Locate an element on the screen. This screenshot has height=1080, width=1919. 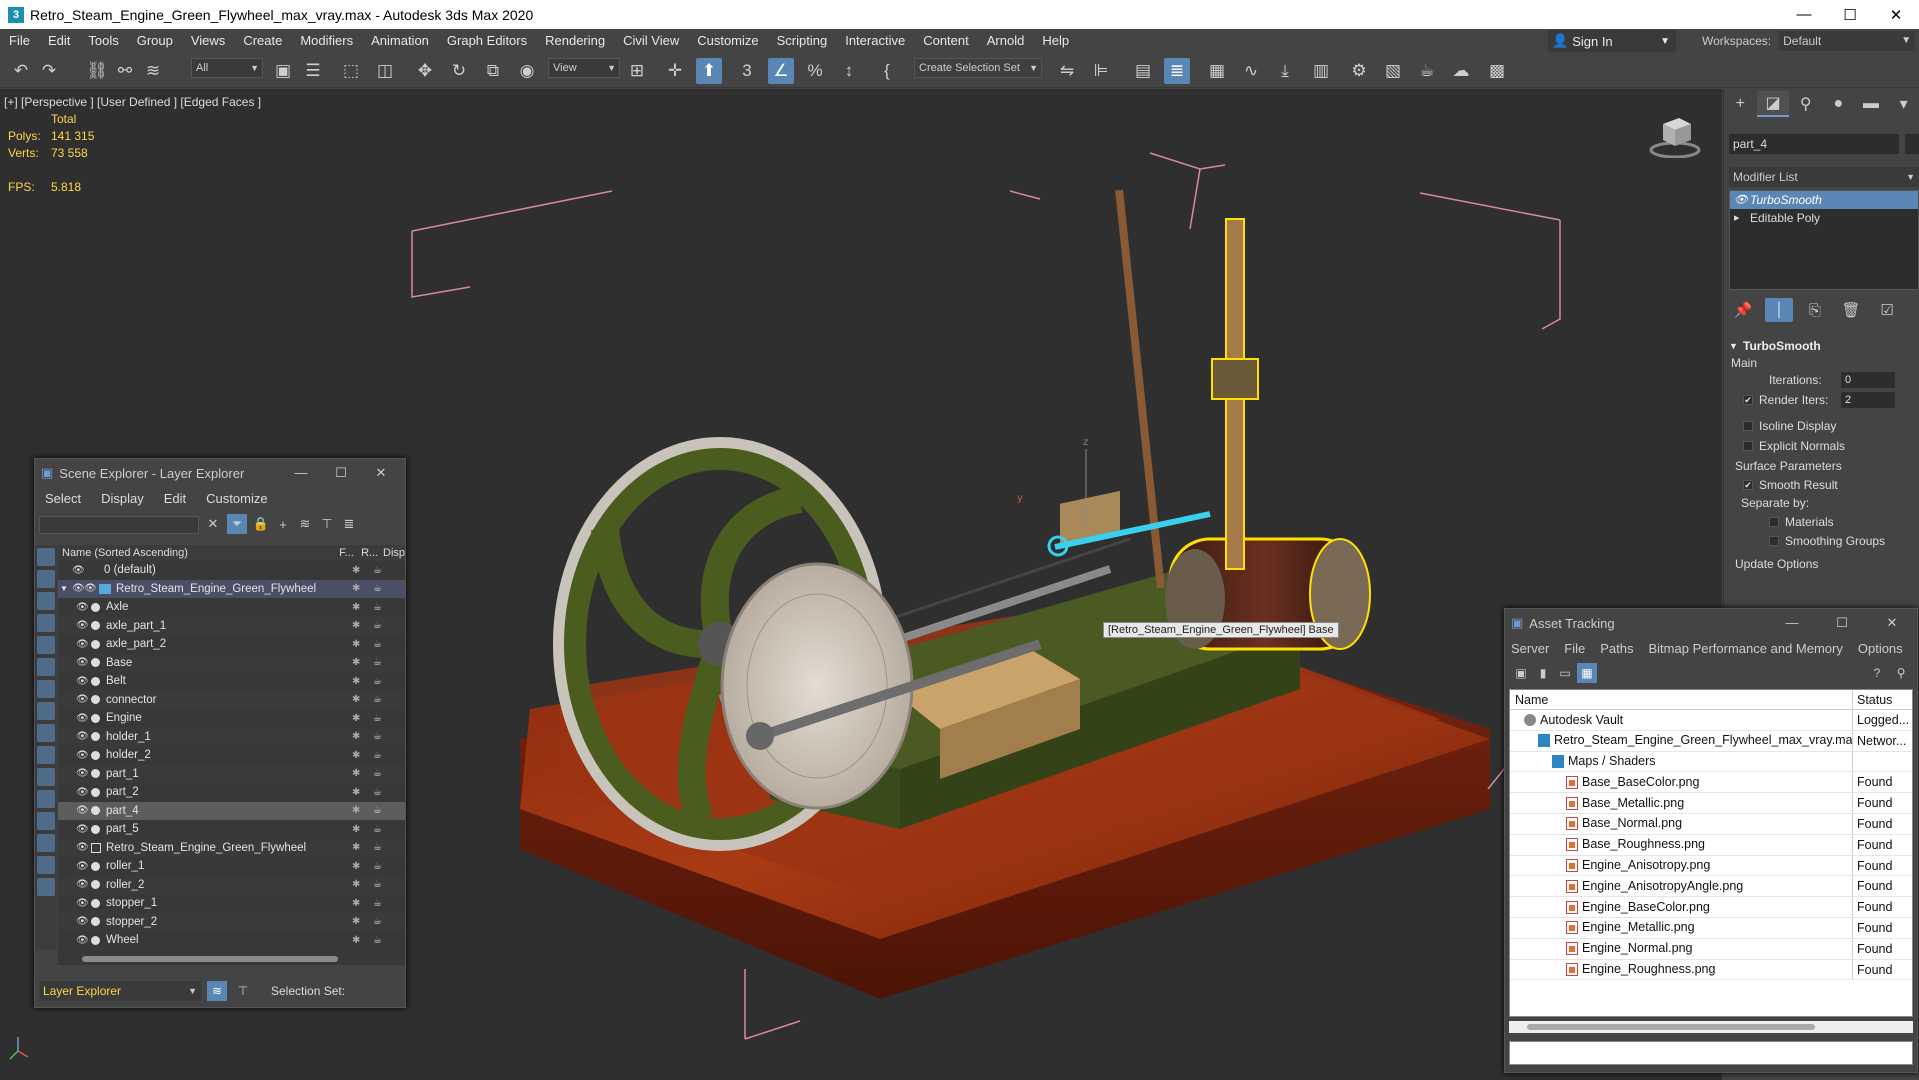
window-crossing-icon: ◫ is located at coordinates (385, 71).